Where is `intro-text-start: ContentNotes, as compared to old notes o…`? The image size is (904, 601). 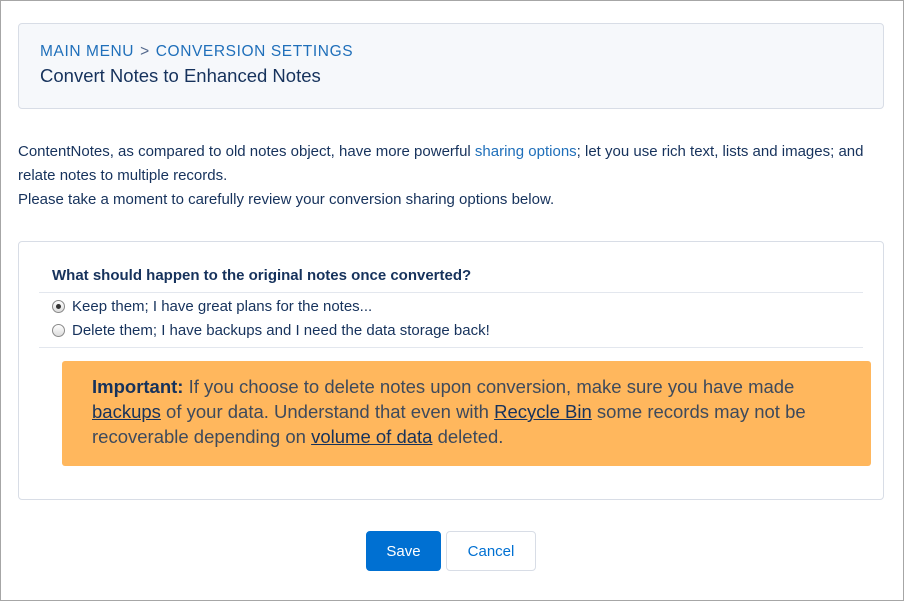
intro-text-start: ContentNotes, as compared to old notes o… is located at coordinates (246, 151).